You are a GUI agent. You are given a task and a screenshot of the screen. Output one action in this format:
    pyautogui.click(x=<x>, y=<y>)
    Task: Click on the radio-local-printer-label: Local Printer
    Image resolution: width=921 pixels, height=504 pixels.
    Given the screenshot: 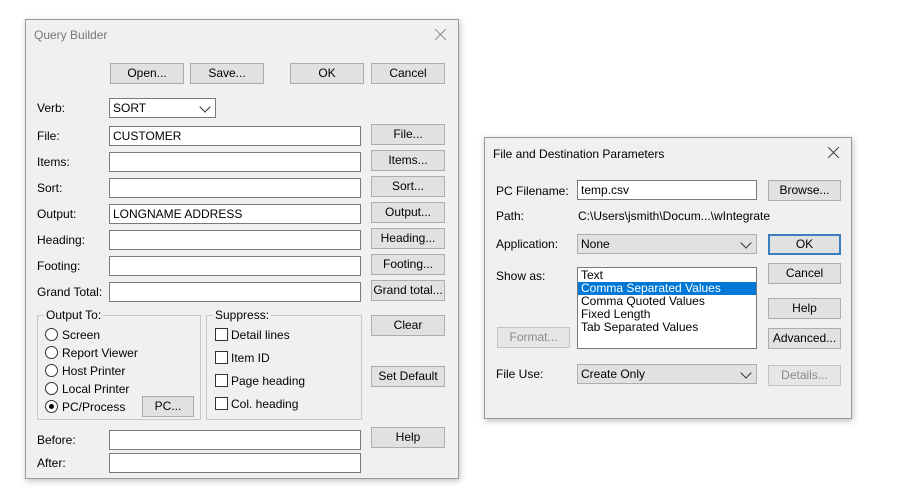 What is the action you would take?
    pyautogui.click(x=95, y=389)
    